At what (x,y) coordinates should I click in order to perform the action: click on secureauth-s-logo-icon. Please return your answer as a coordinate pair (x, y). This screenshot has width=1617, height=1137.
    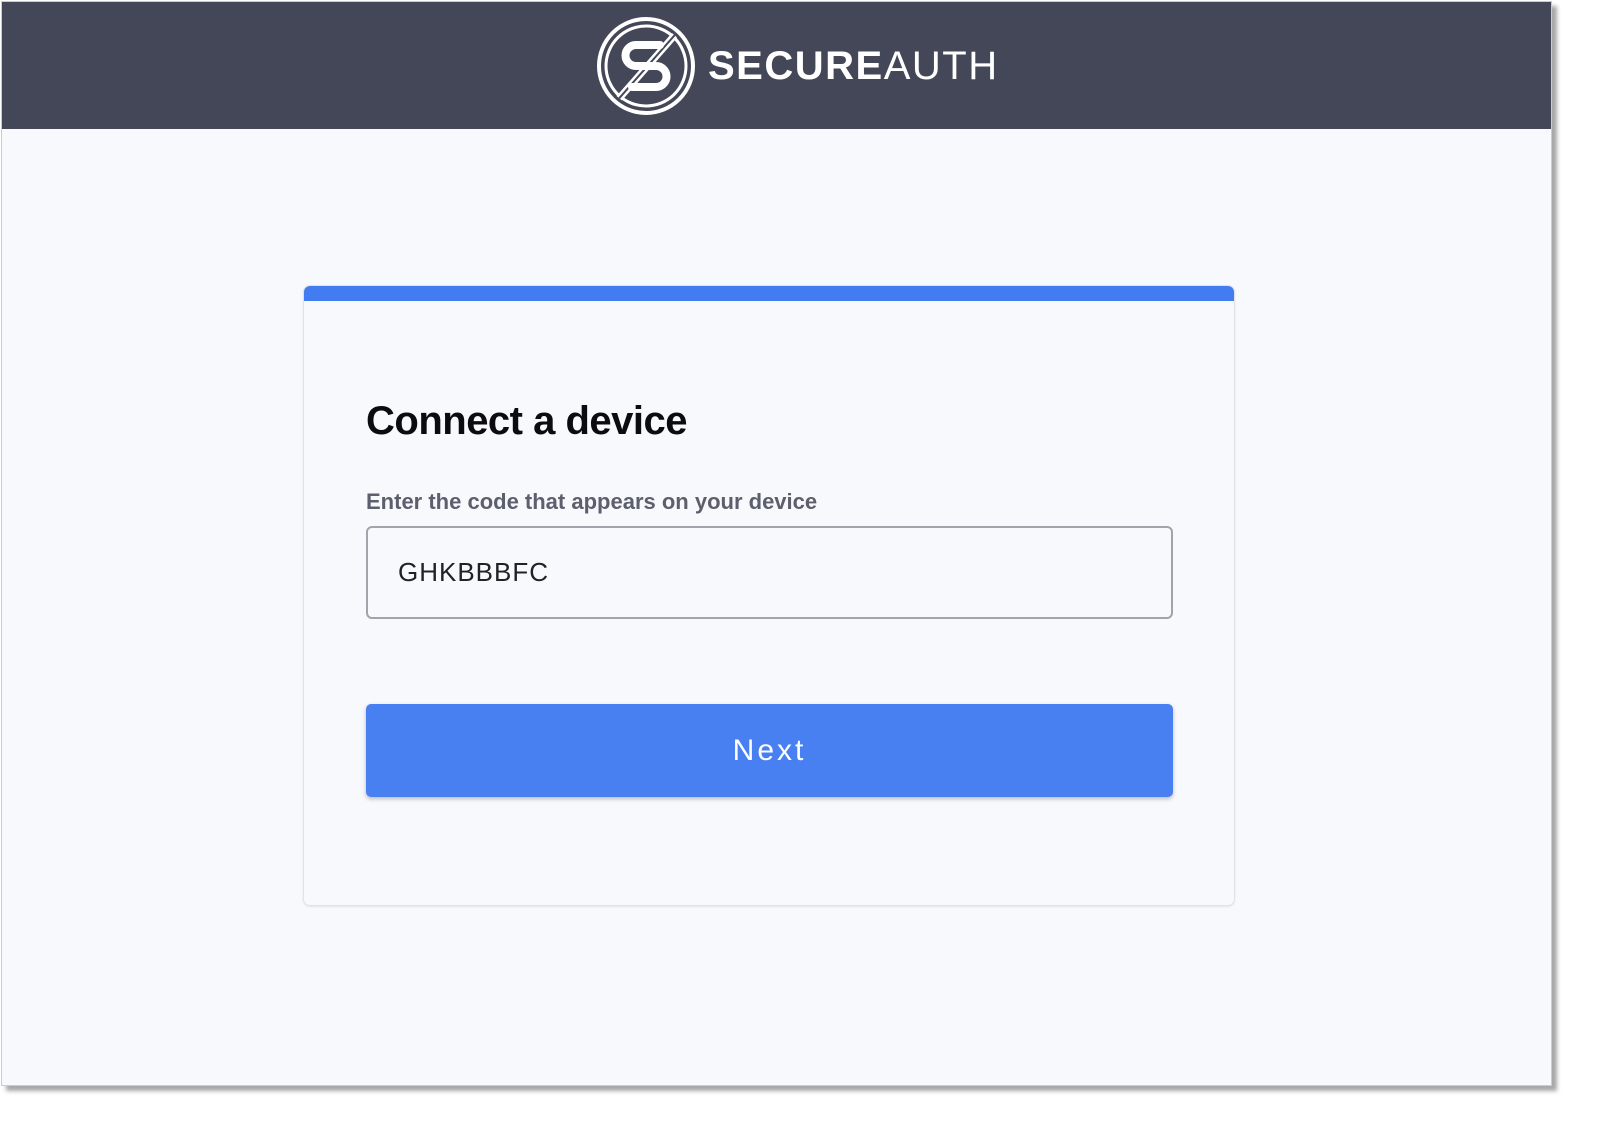
    Looking at the image, I should click on (646, 66).